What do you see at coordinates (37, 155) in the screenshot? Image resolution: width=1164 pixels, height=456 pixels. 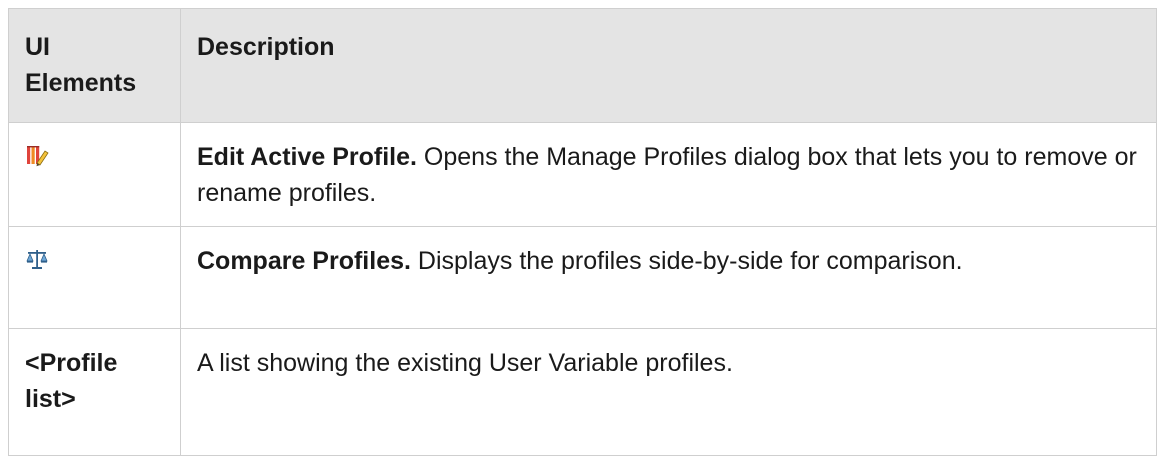 I see `edit-profile-icon` at bounding box center [37, 155].